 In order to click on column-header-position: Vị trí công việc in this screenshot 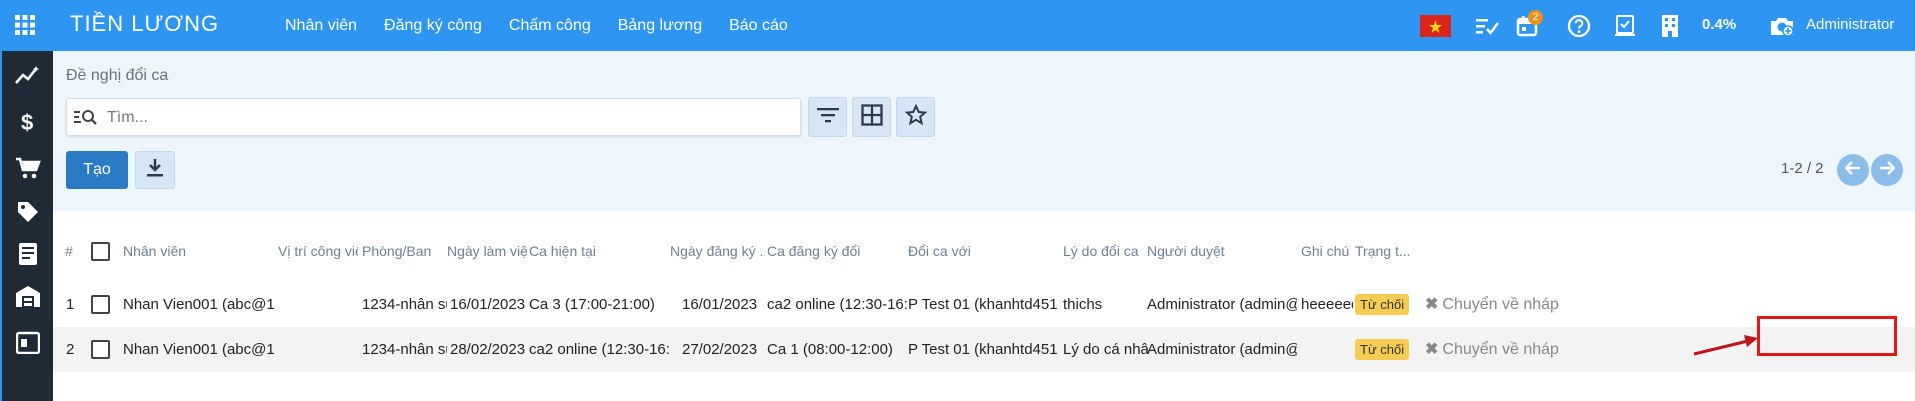, I will do `click(318, 251)`.